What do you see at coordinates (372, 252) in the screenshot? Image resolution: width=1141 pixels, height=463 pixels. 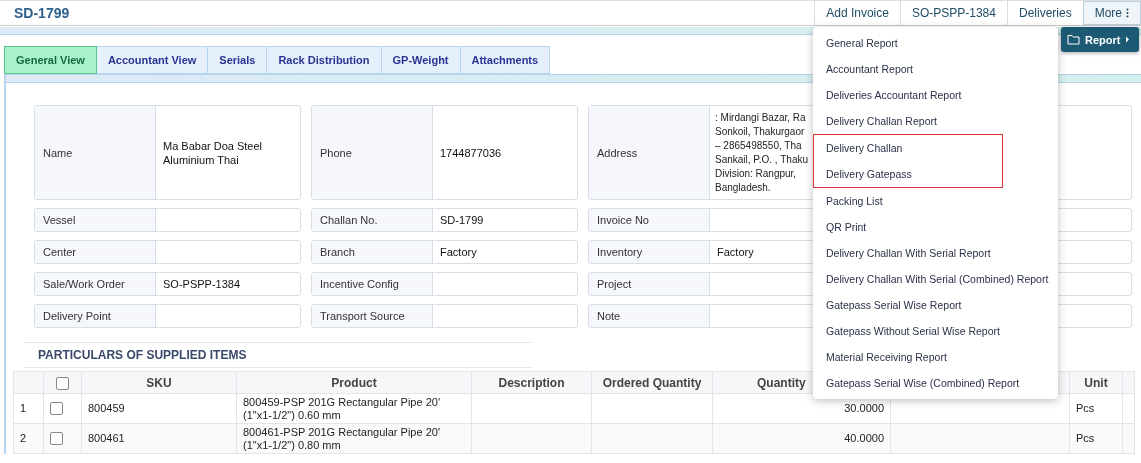 I see `field-label: Branch` at bounding box center [372, 252].